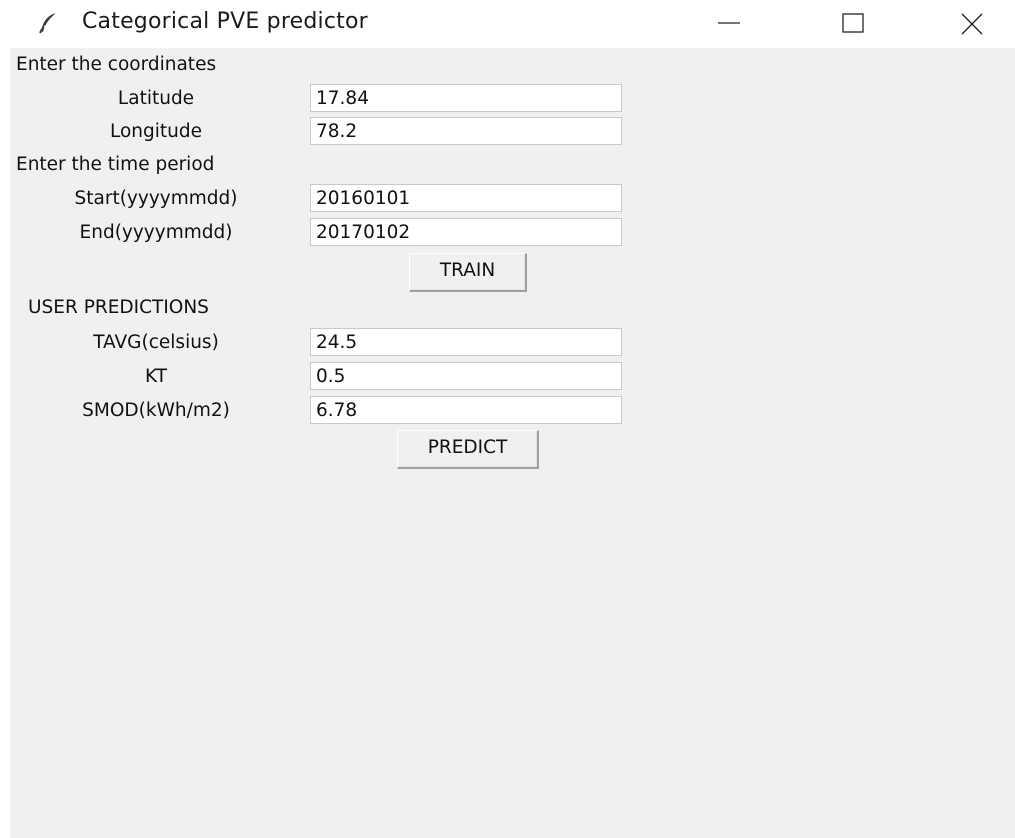 The width and height of the screenshot is (1015, 838). I want to click on smod-label: SMOD(kWh/m2), so click(156, 410).